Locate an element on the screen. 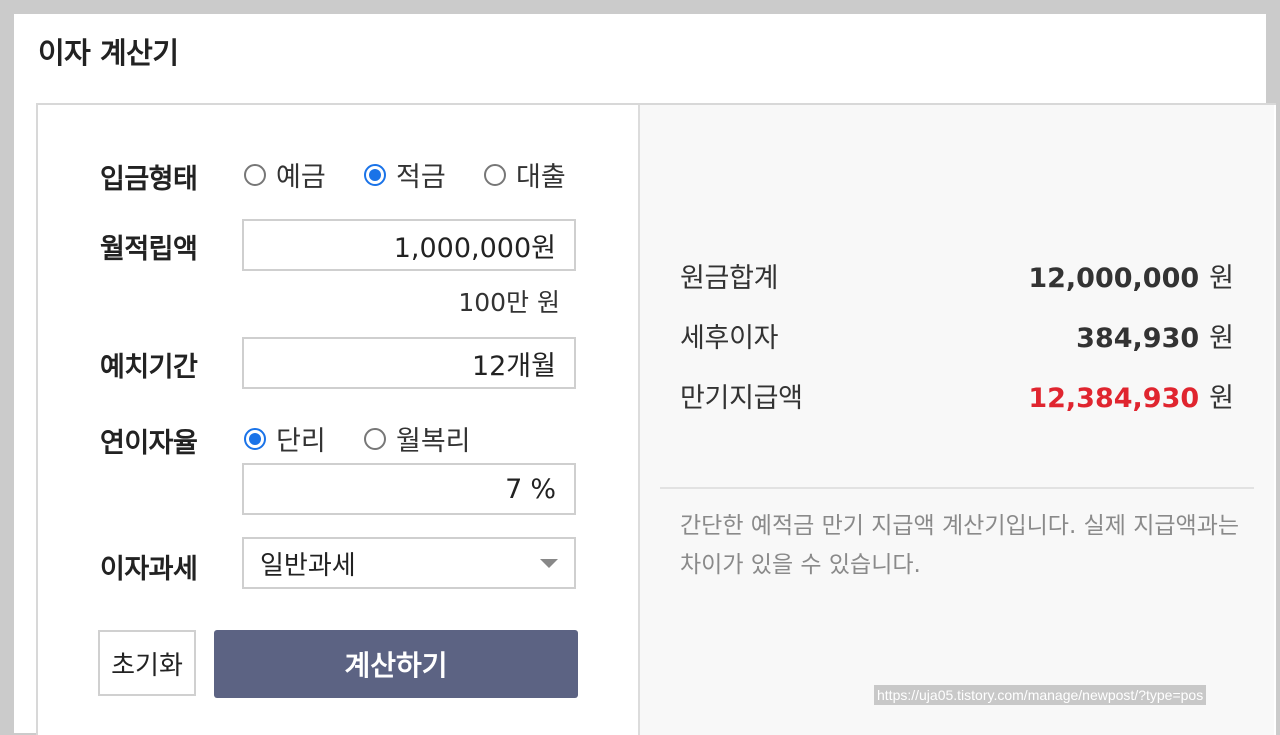  interest-rate-value: 7 is located at coordinates (514, 489).